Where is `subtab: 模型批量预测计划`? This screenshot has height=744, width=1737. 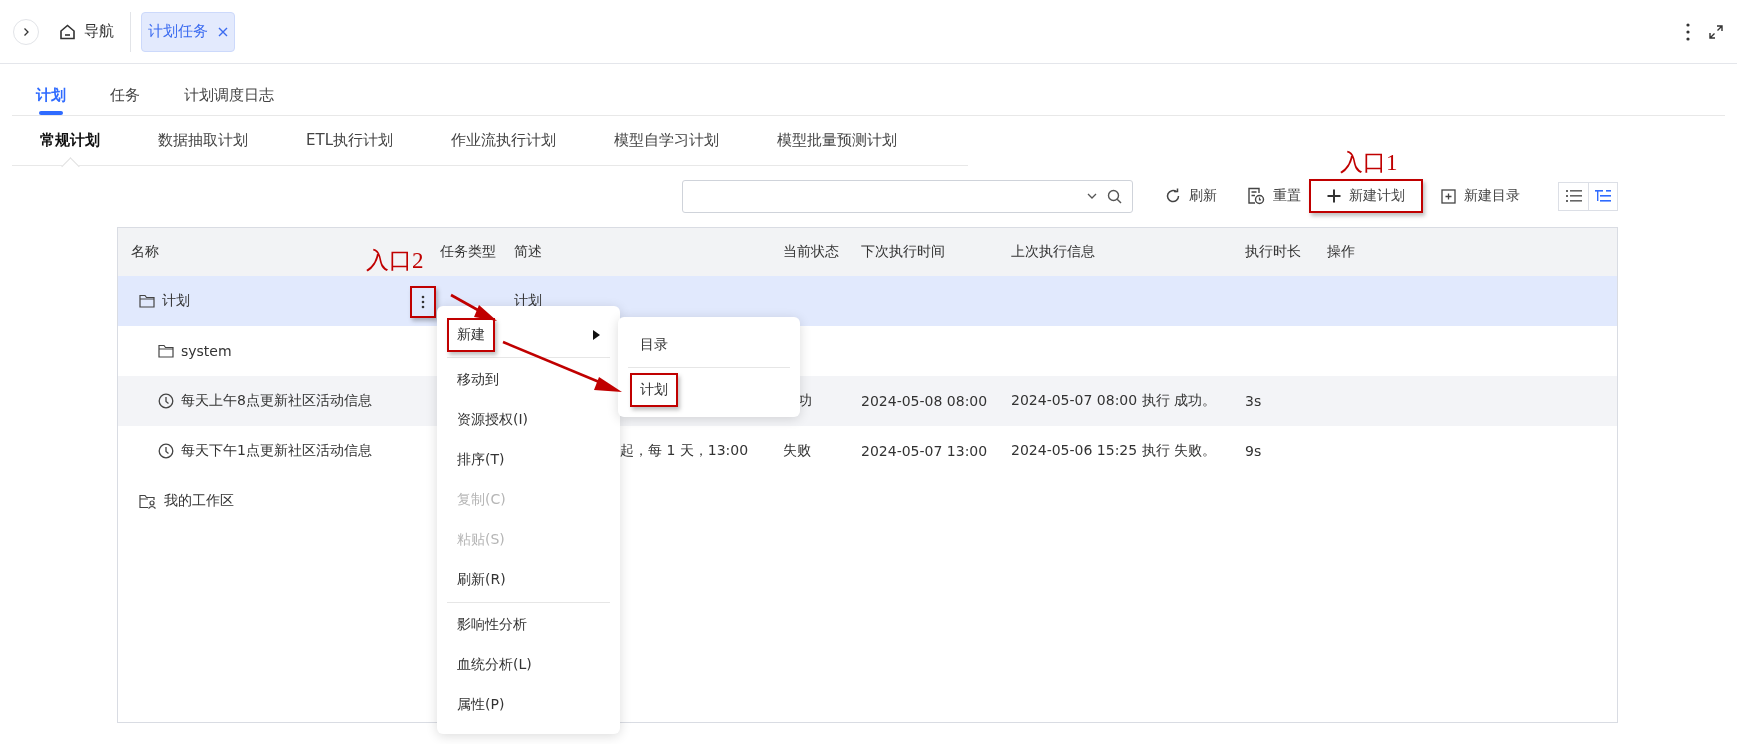
subtab: 模型批量预测计划 is located at coordinates (837, 140).